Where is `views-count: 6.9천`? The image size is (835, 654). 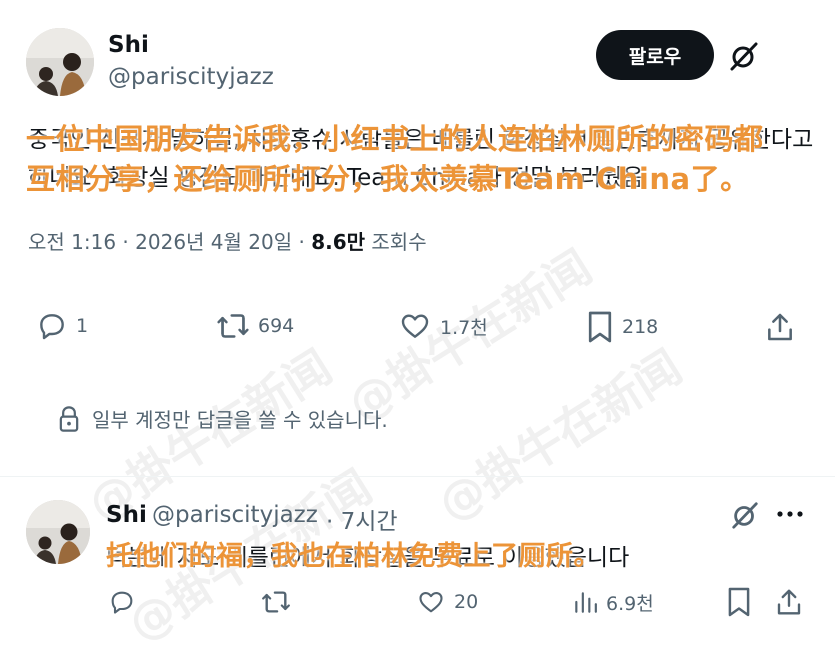
views-count: 6.9천 is located at coordinates (630, 603).